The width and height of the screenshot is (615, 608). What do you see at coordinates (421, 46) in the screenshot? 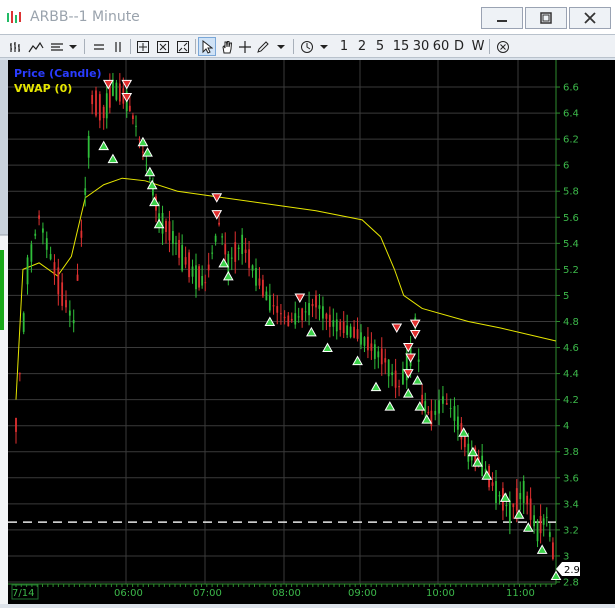
I see `interval-30: 30` at bounding box center [421, 46].